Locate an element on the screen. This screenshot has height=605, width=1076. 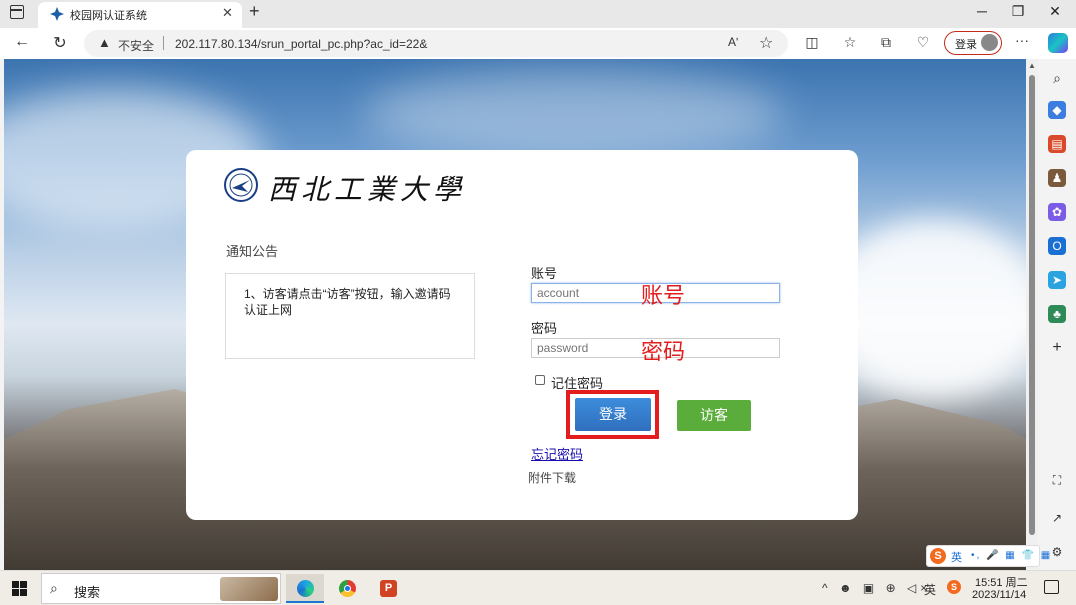
tab-close-icon: ✕ is located at coordinates (227, 13).